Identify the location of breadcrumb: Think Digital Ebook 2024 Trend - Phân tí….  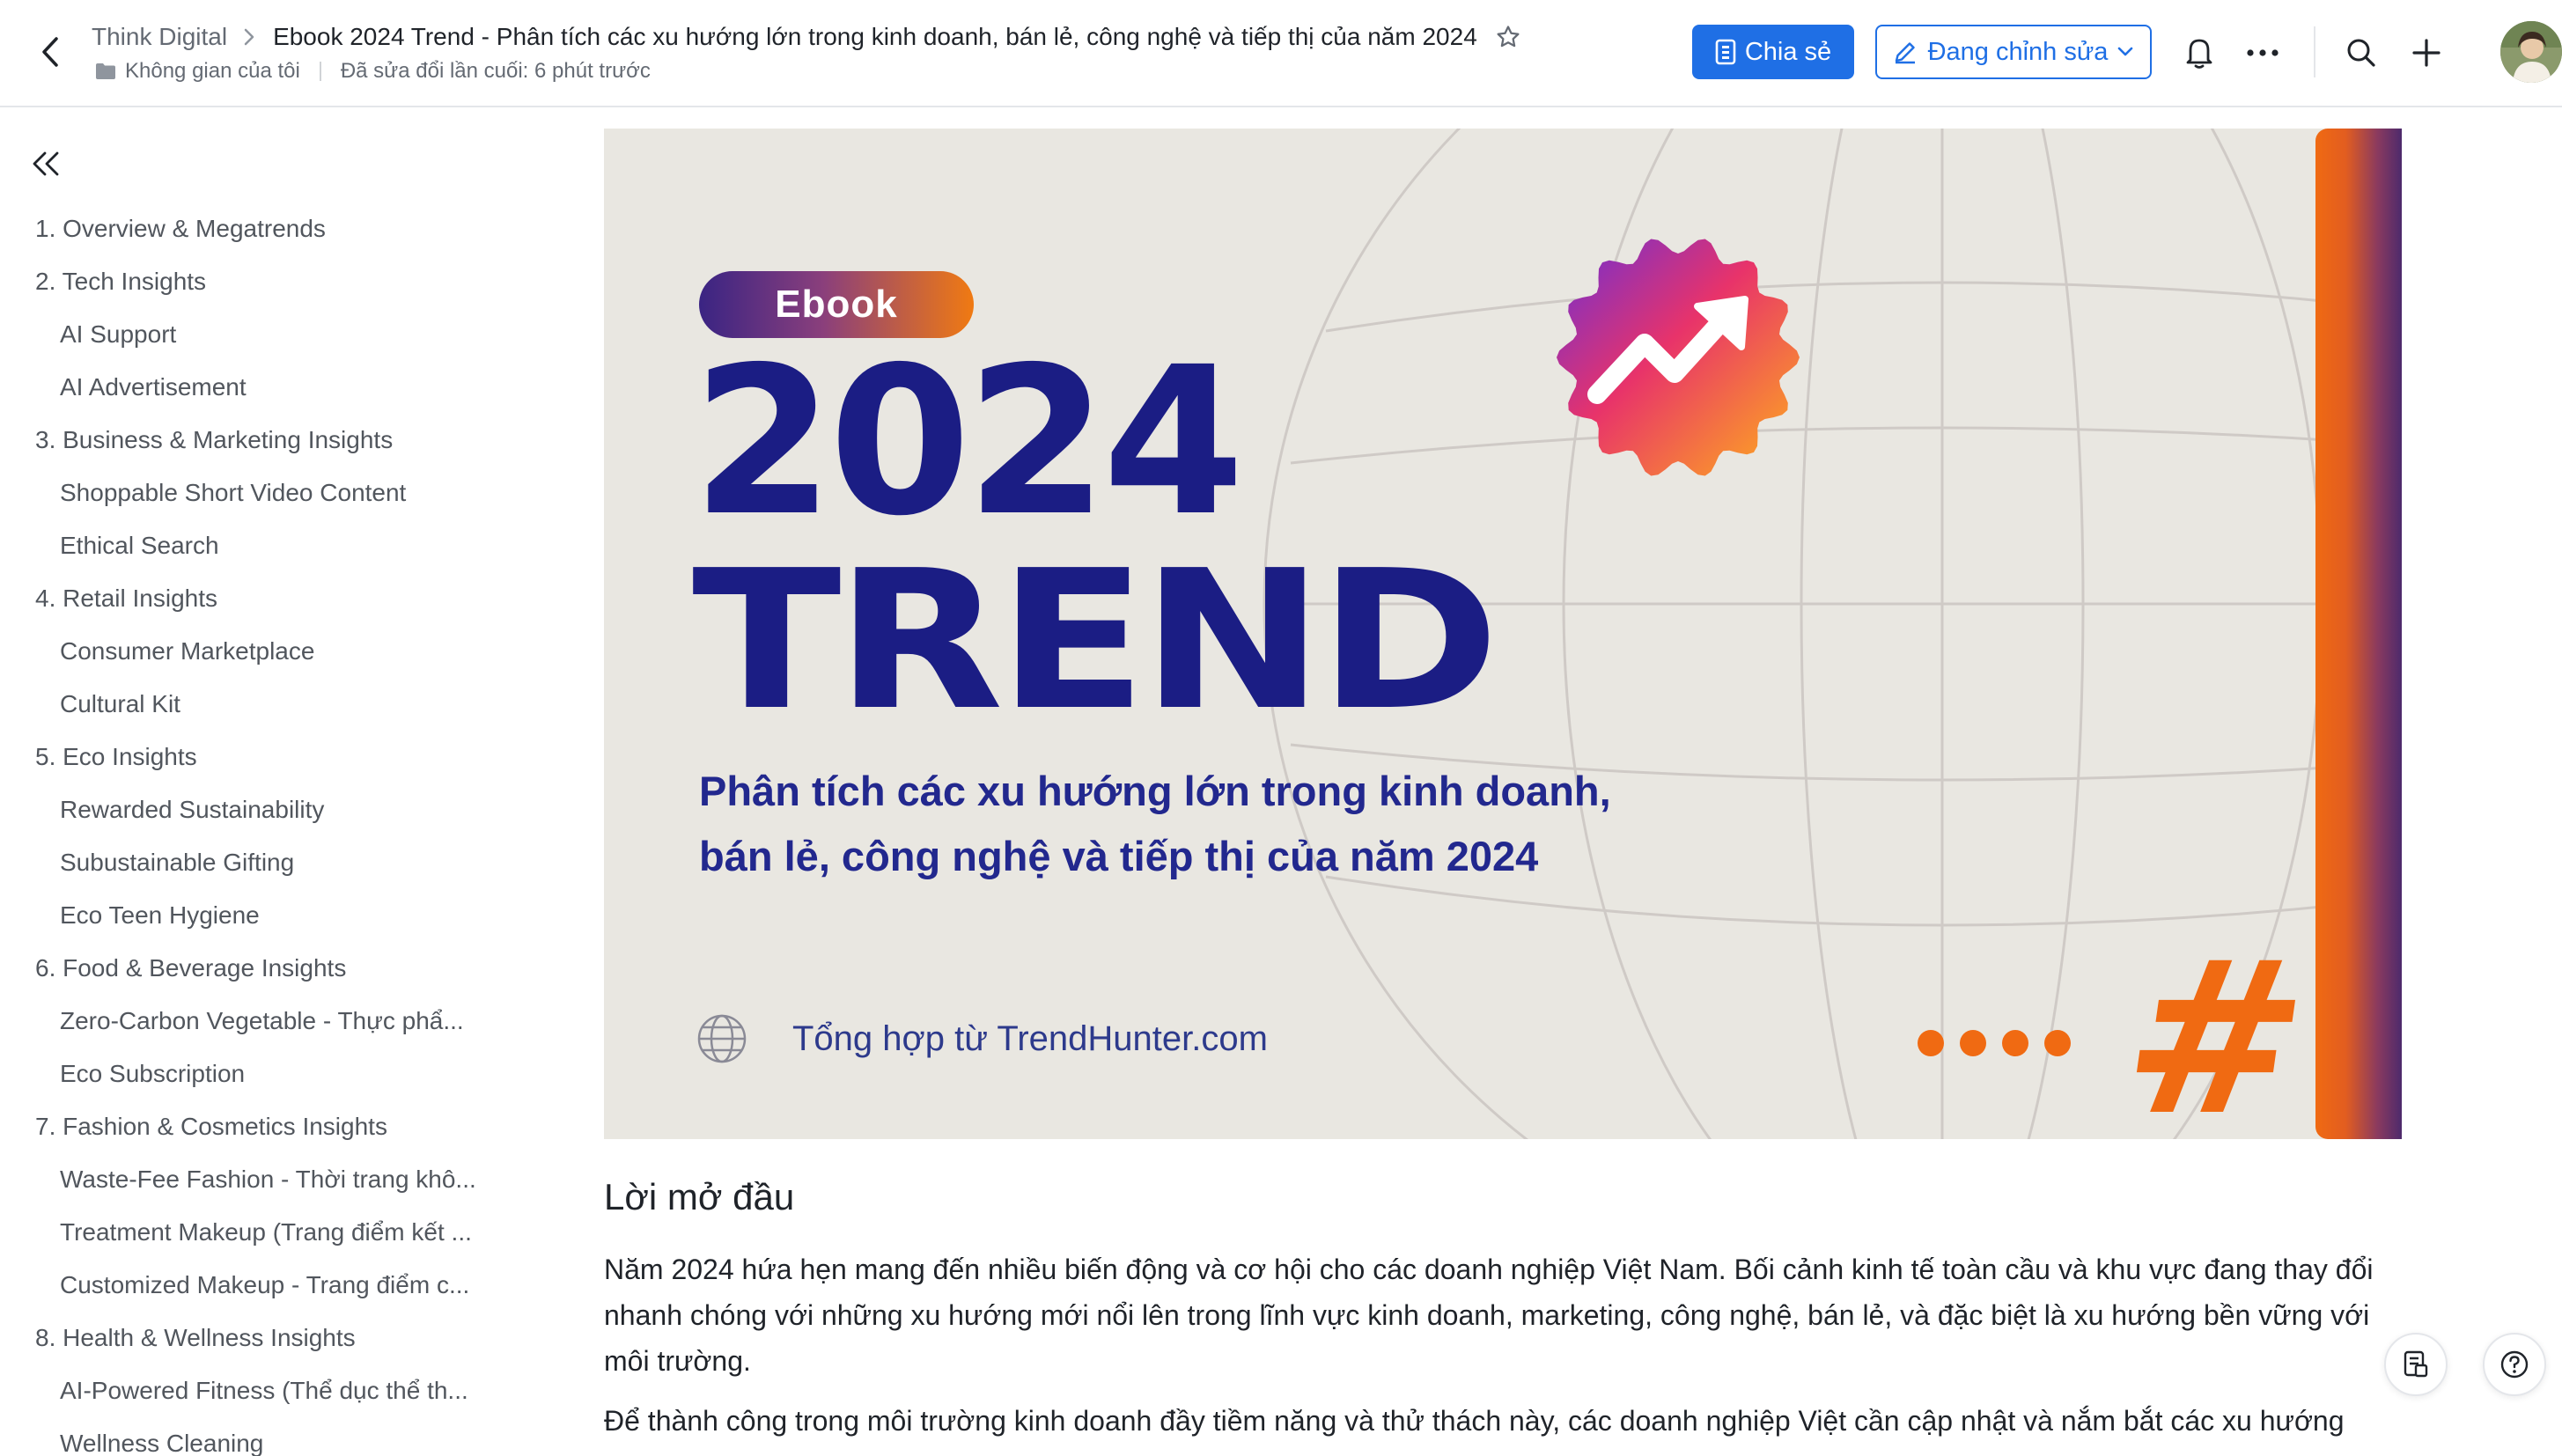
(806, 37).